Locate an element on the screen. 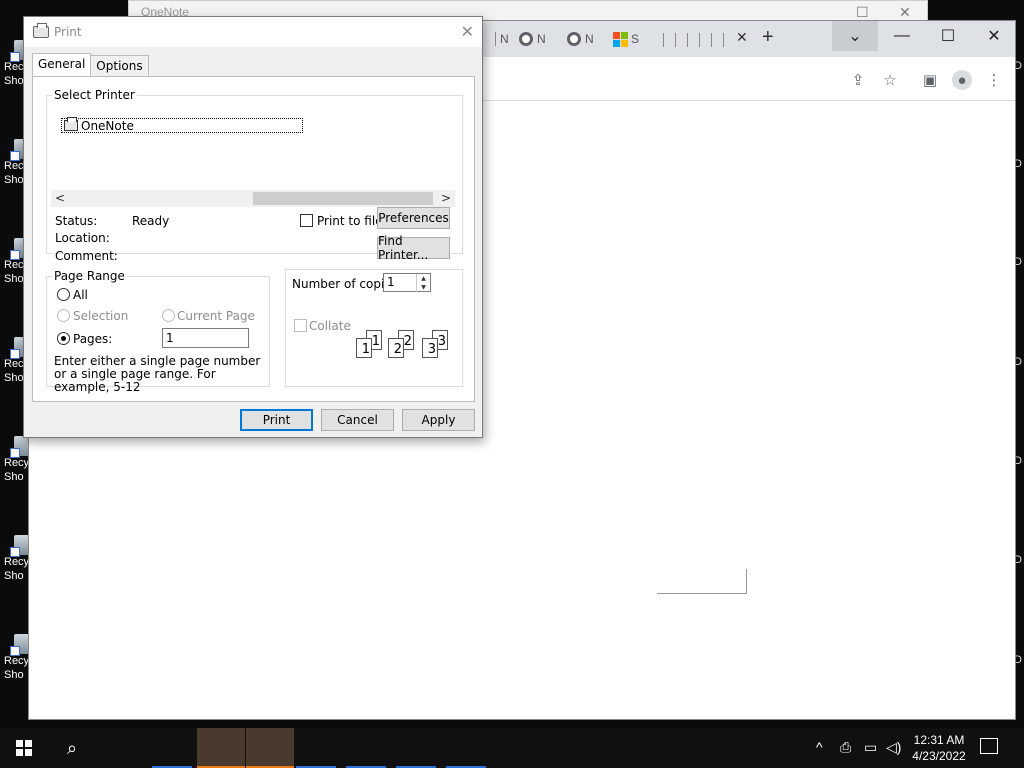 This screenshot has height=768, width=1024. scroll-right-icon: > is located at coordinates (446, 198).